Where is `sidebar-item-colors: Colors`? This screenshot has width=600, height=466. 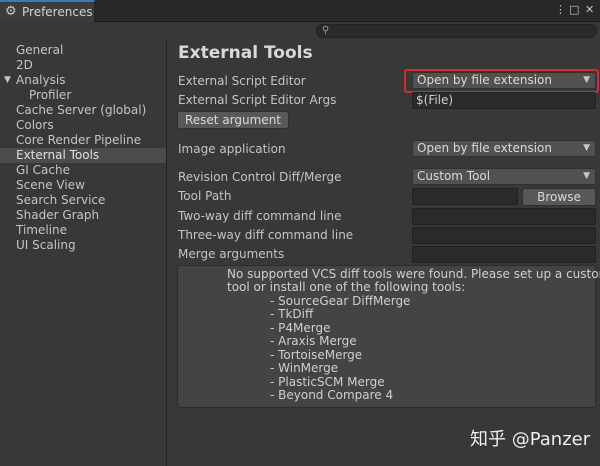 sidebar-item-colors: Colors is located at coordinates (83, 125).